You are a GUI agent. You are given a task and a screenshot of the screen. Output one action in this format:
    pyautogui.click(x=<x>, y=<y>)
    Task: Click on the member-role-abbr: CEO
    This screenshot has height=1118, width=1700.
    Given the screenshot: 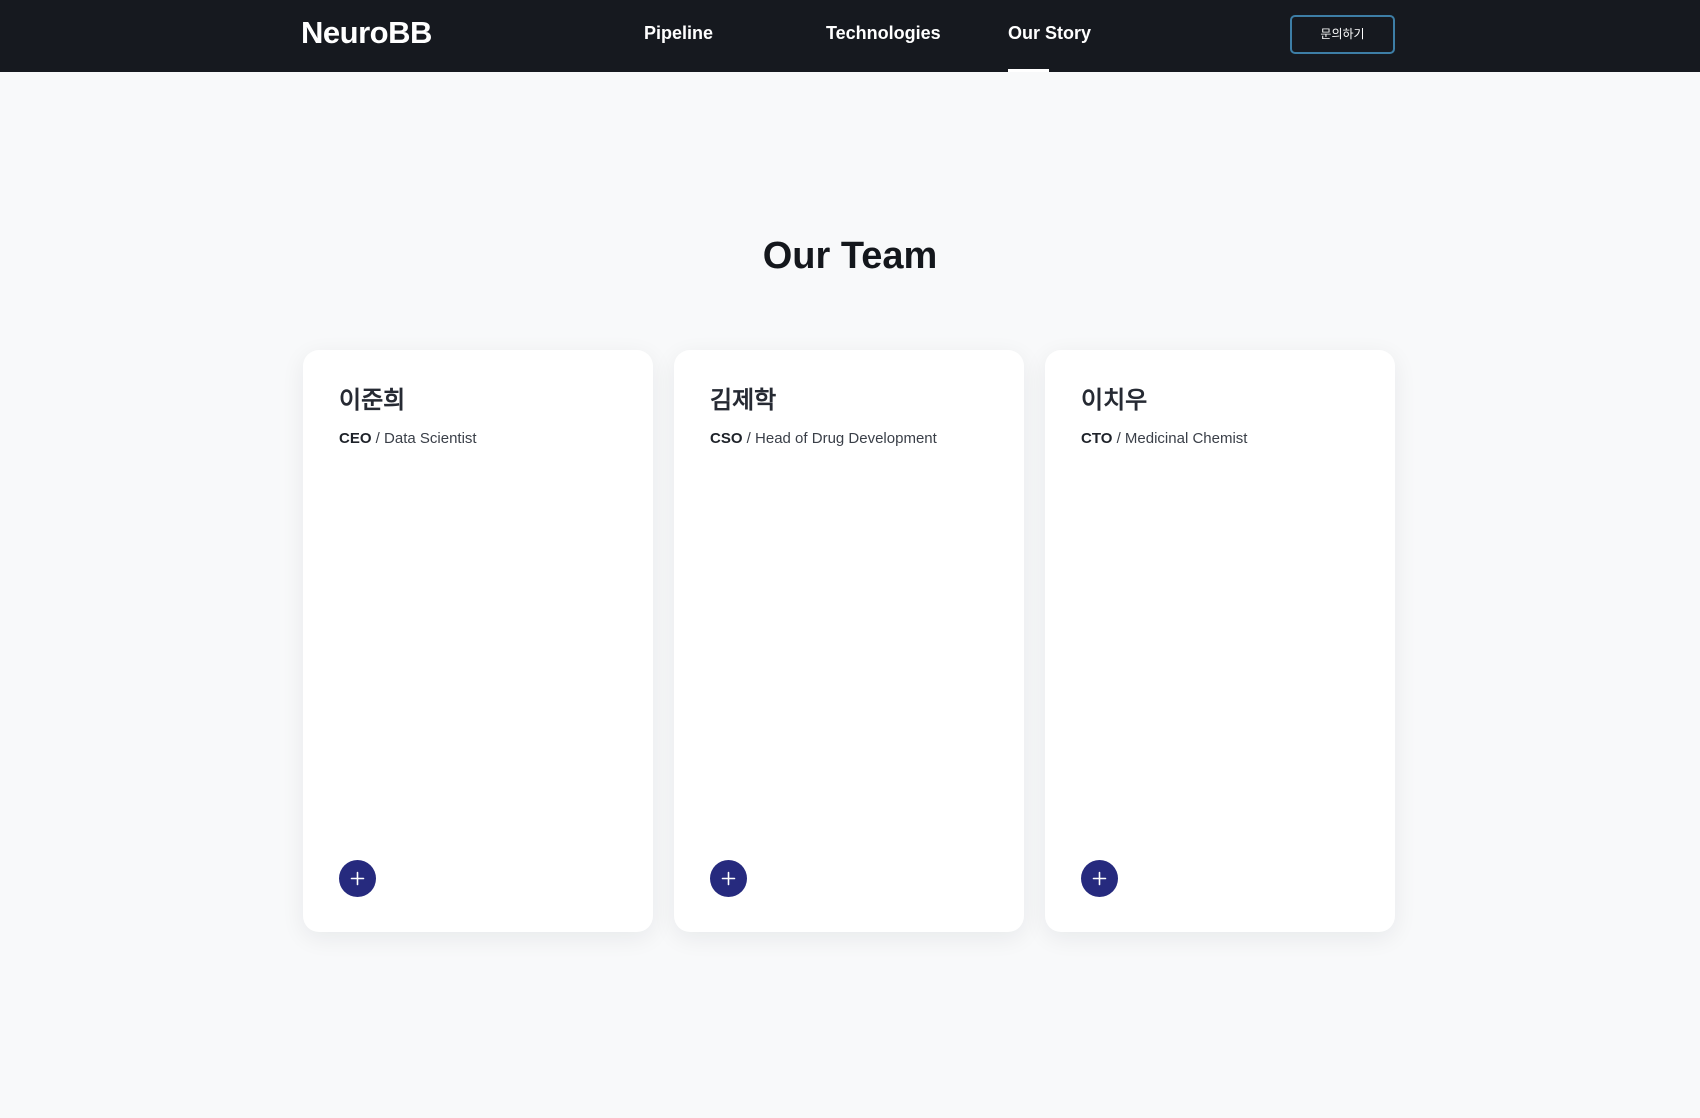 What is the action you would take?
    pyautogui.click(x=355, y=438)
    